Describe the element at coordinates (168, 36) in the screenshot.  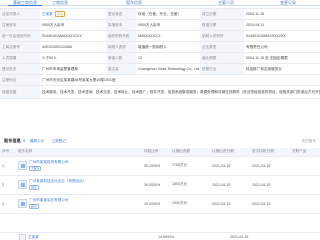
I see `info-value: MA5XXXX2-X` at that location.